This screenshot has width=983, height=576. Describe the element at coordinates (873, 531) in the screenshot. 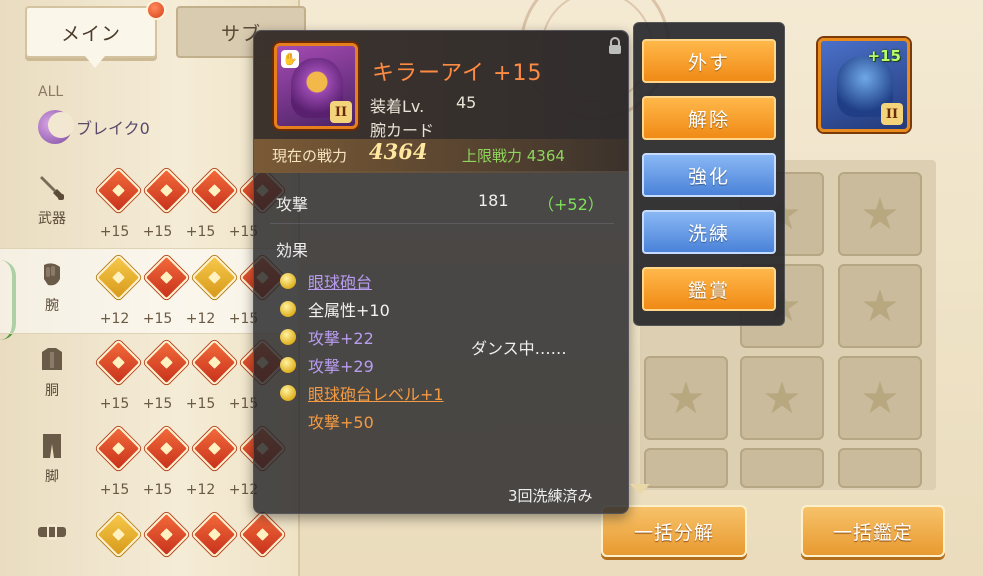

I see `bulk-appraise-button: 一括鑑定` at that location.